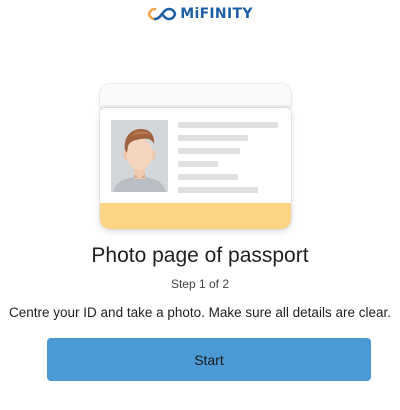 The width and height of the screenshot is (400, 410). I want to click on page-title: Photo page of passport, so click(200, 255).